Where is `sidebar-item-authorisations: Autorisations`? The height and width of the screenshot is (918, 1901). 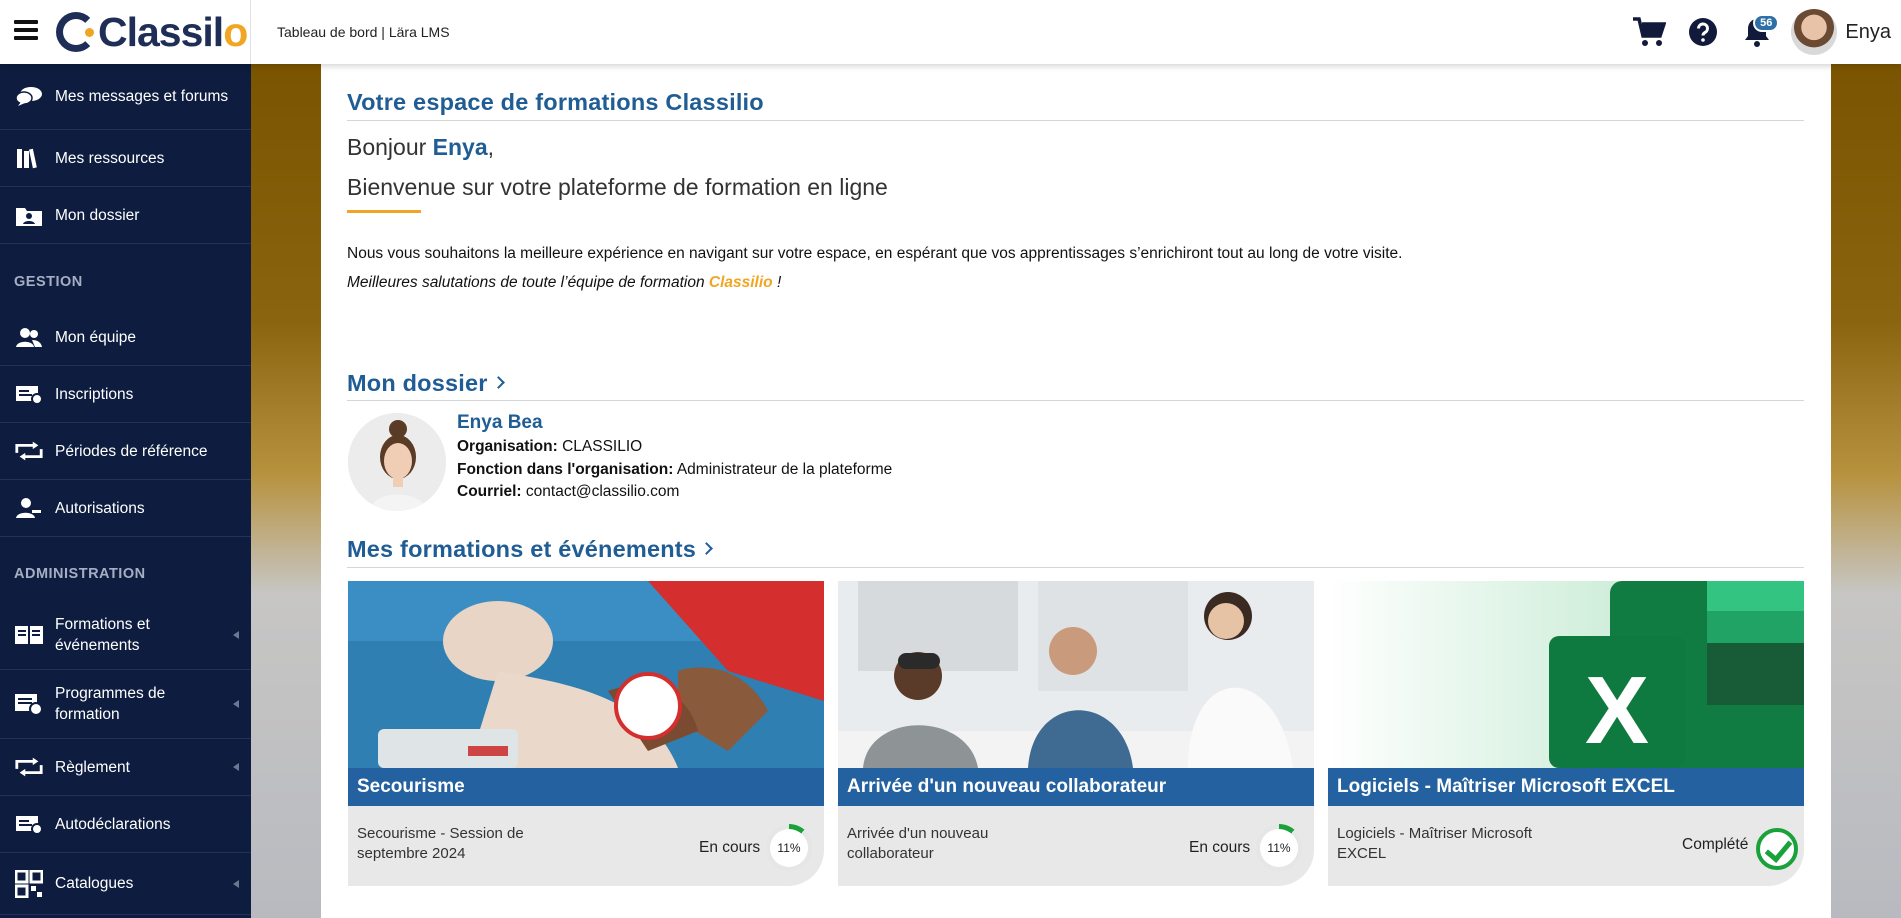
sidebar-item-authorisations: Autorisations is located at coordinates (125, 508).